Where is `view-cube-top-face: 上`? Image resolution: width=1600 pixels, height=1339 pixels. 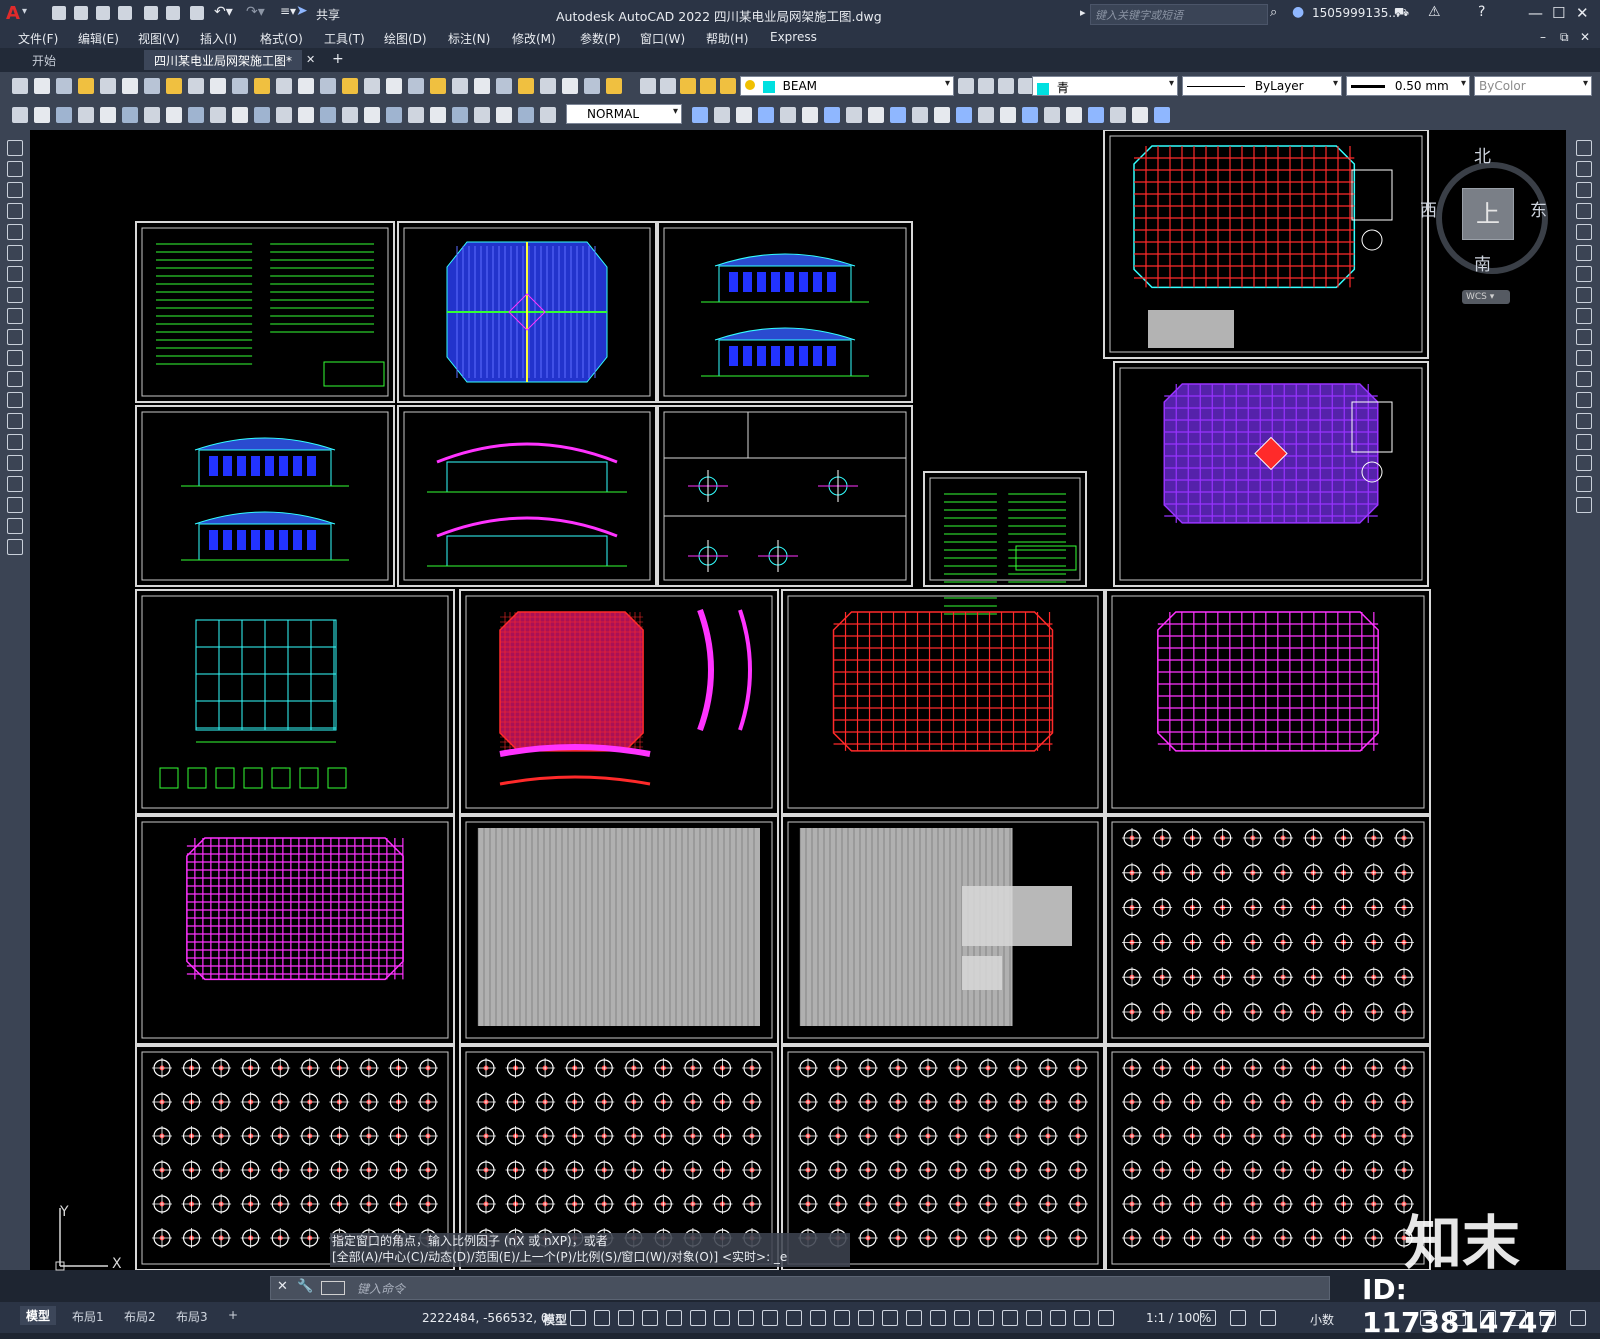
view-cube-top-face: 上 is located at coordinates (1488, 214).